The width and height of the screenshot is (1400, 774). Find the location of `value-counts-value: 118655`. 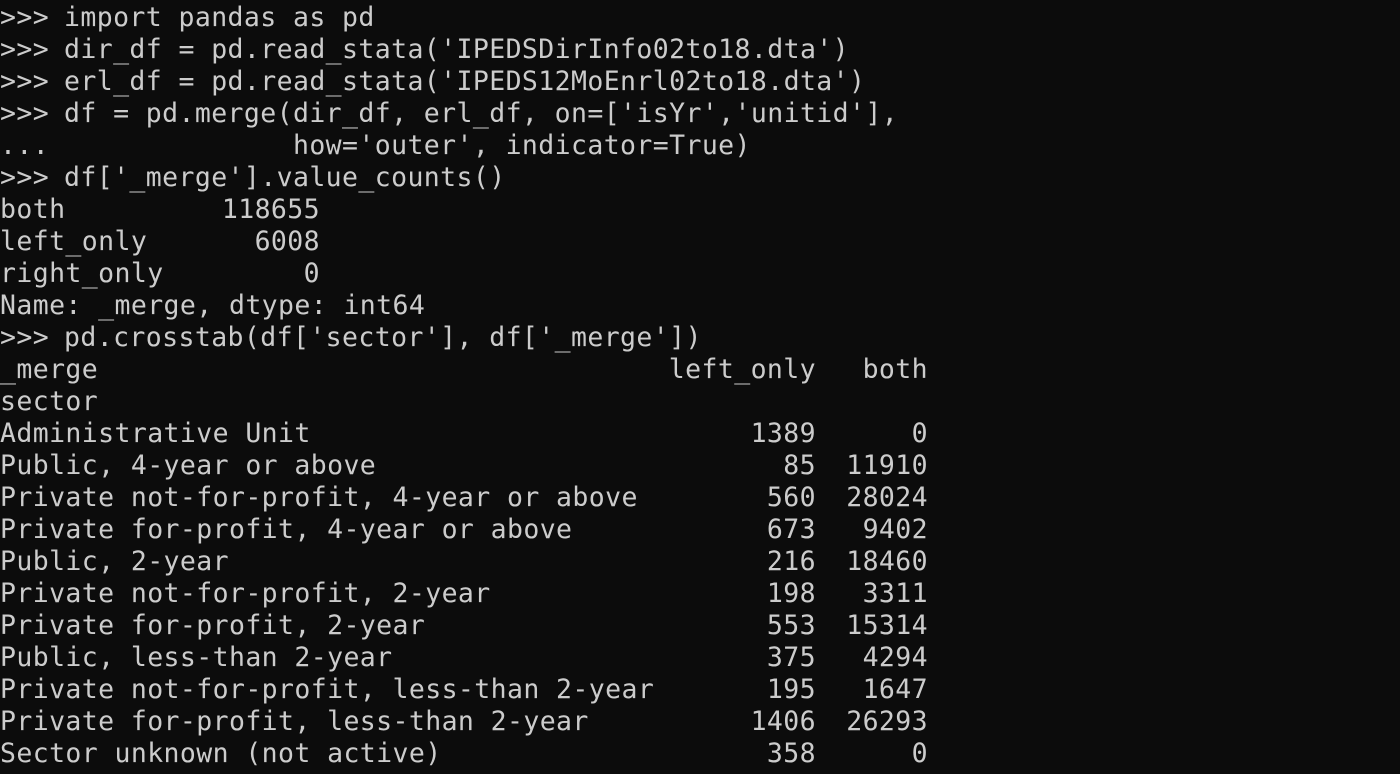

value-counts-value: 118655 is located at coordinates (270, 209).